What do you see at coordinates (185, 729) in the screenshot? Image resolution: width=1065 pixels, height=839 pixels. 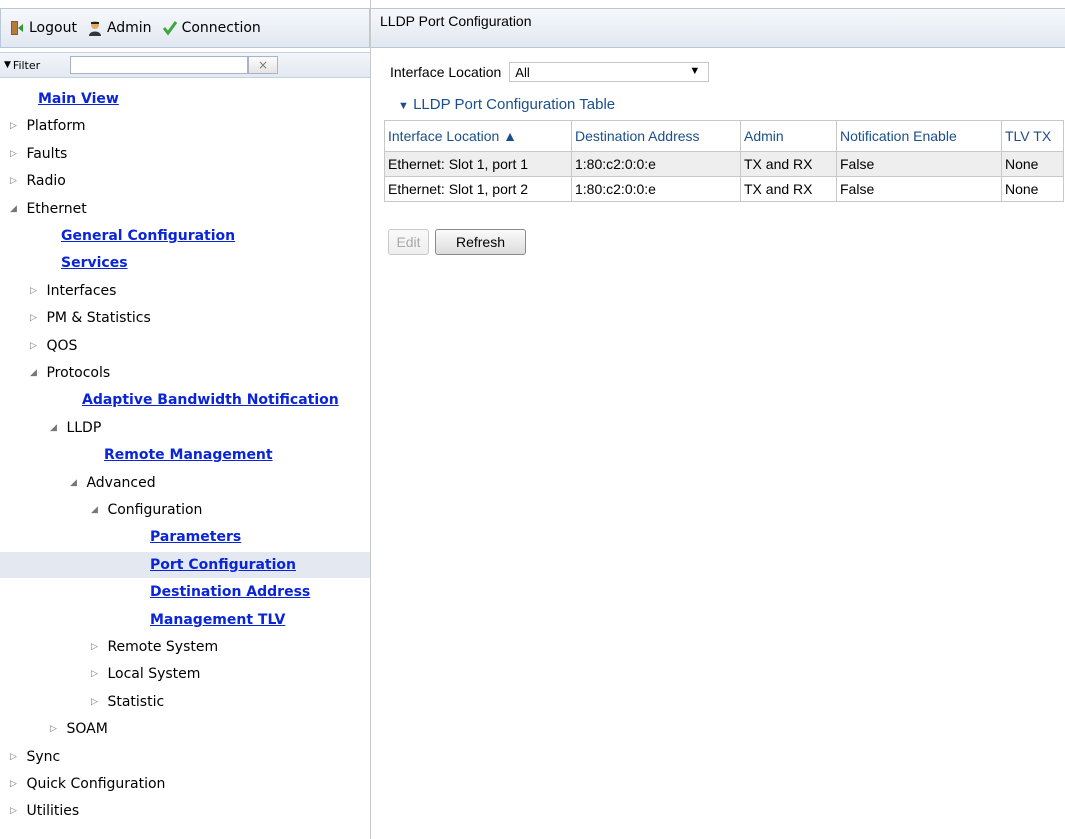 I see `tree-item: ▷ SOAM` at bounding box center [185, 729].